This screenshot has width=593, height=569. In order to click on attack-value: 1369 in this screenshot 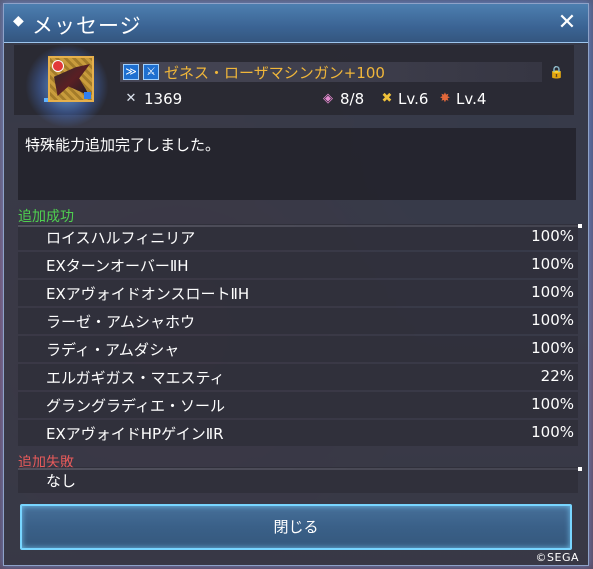, I will do `click(163, 99)`.